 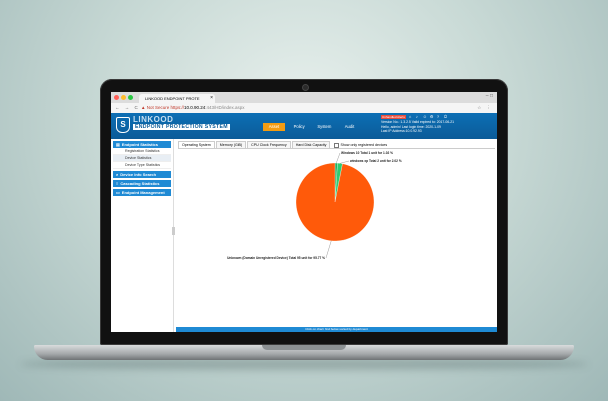 What do you see at coordinates (118, 192) in the screenshot?
I see `monitor-icon: ▭` at bounding box center [118, 192].